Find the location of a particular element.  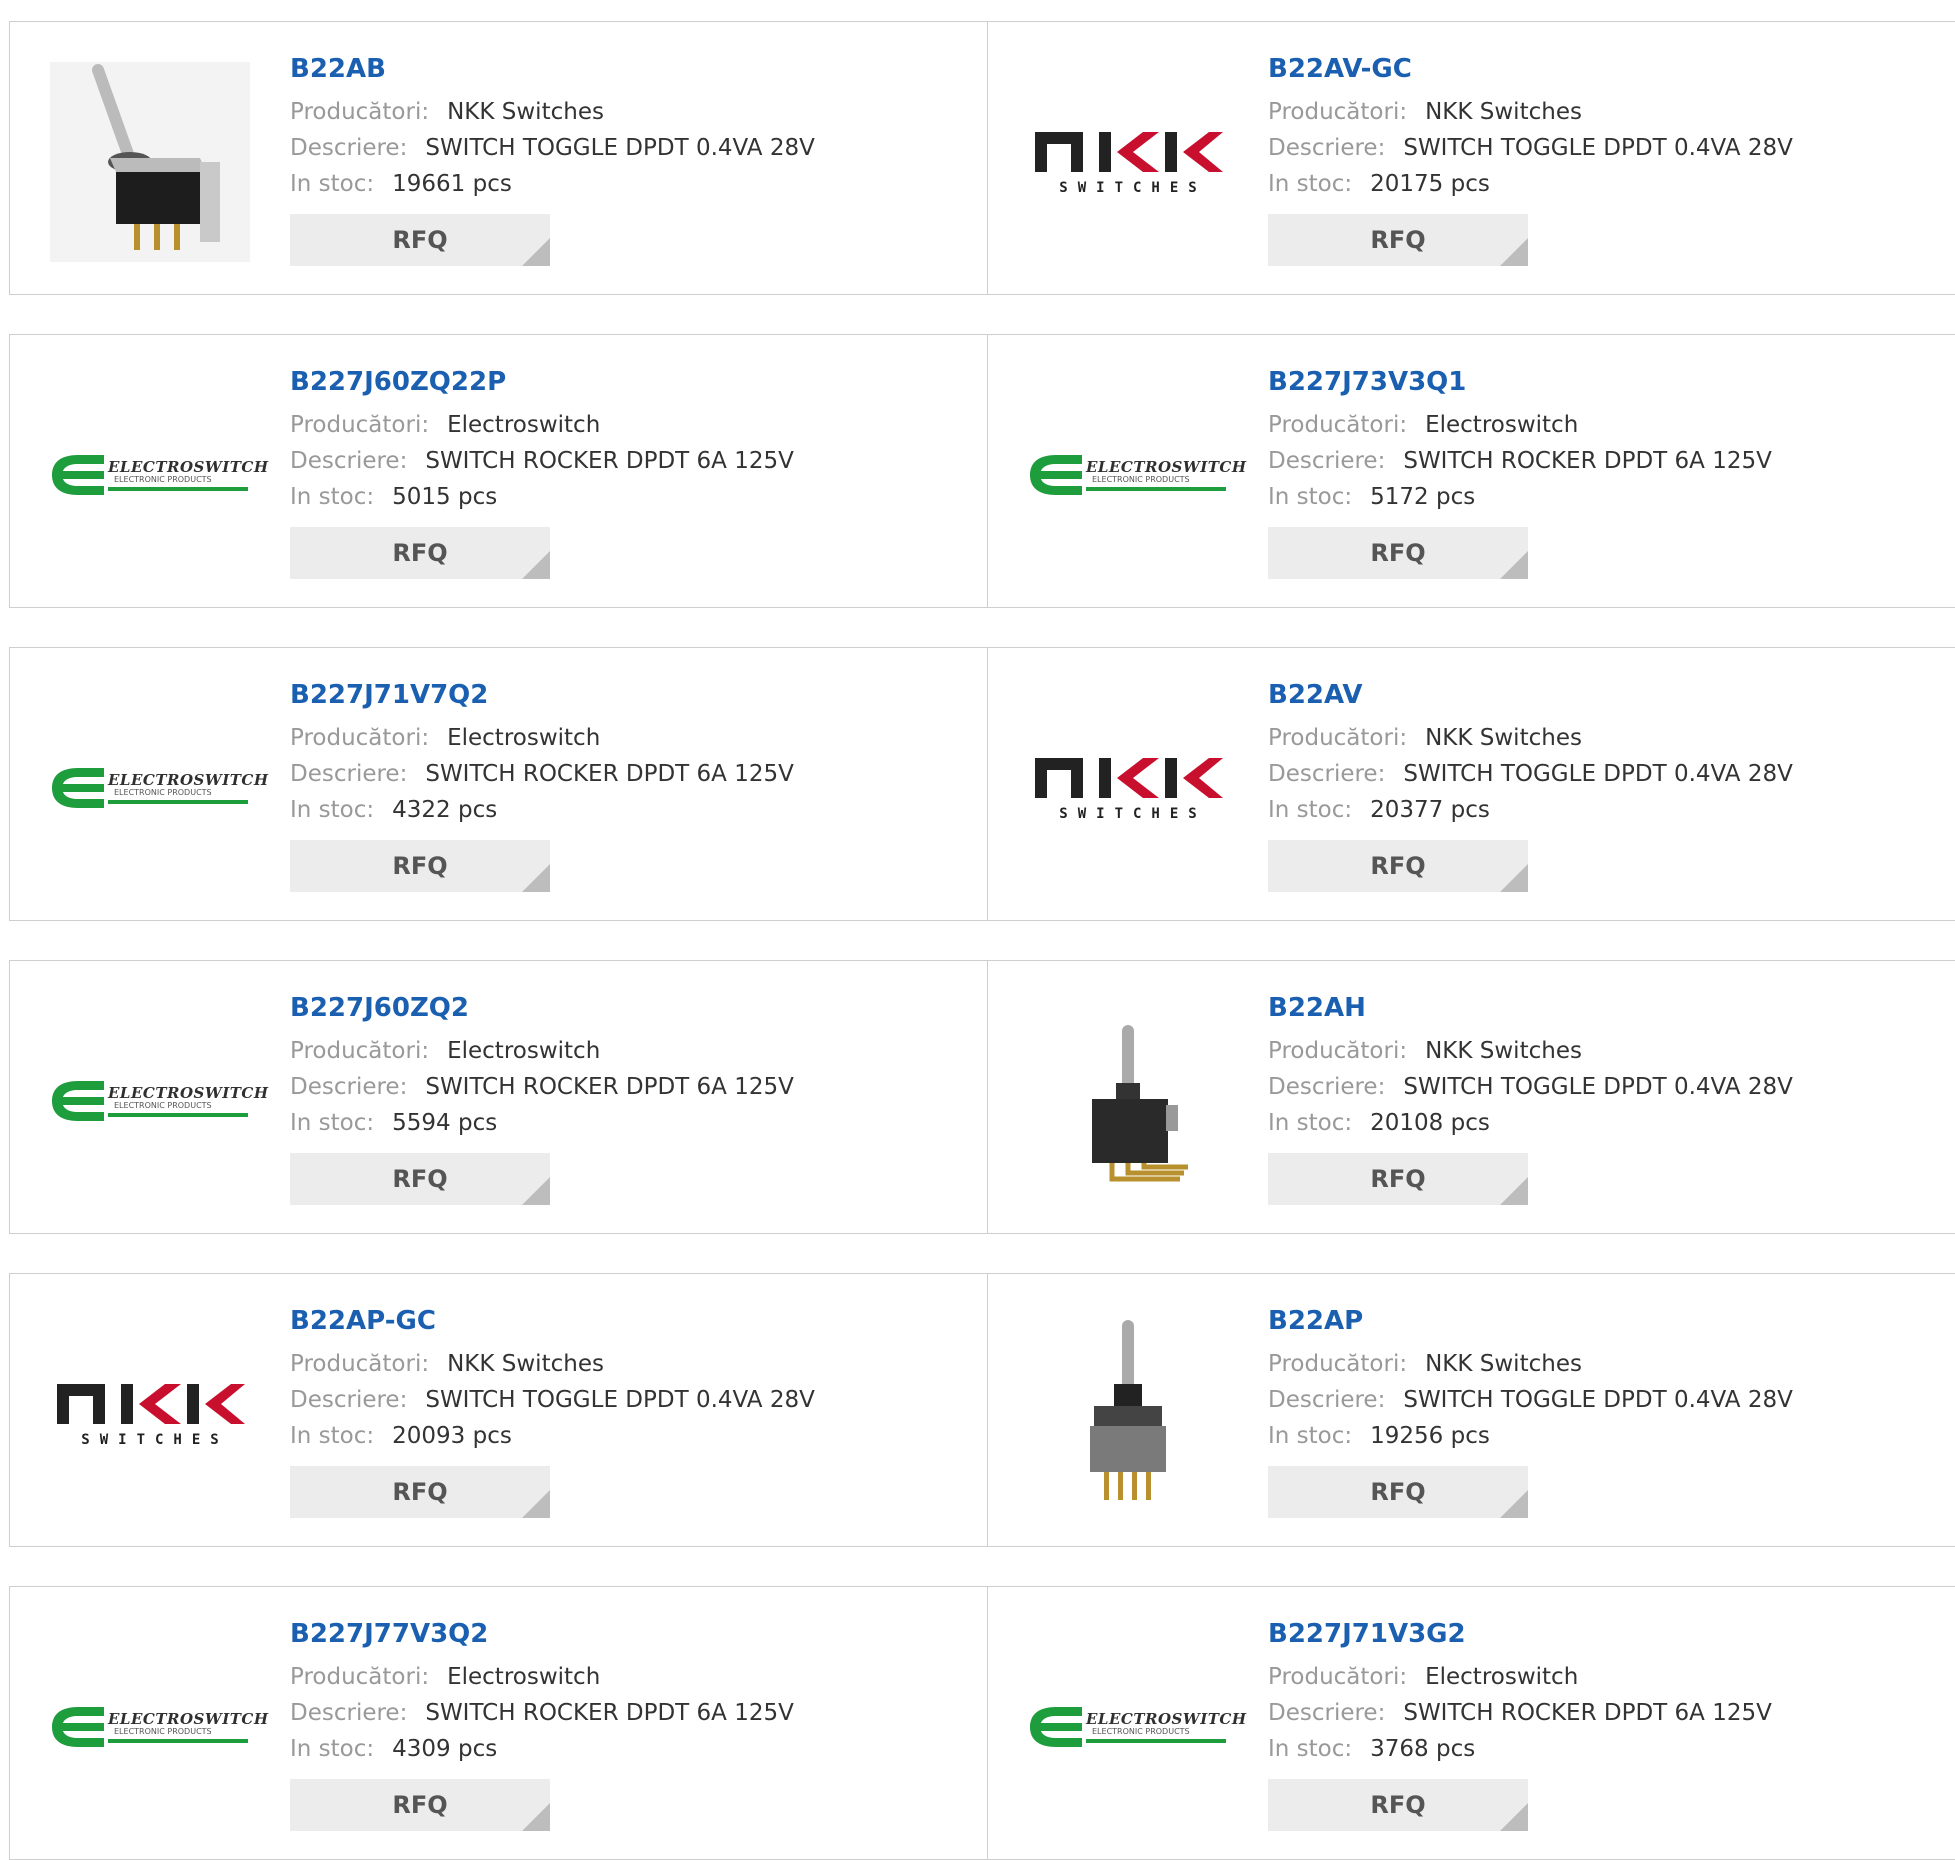

part-number-link: B227J77V3Q2 is located at coordinates (542, 1634).